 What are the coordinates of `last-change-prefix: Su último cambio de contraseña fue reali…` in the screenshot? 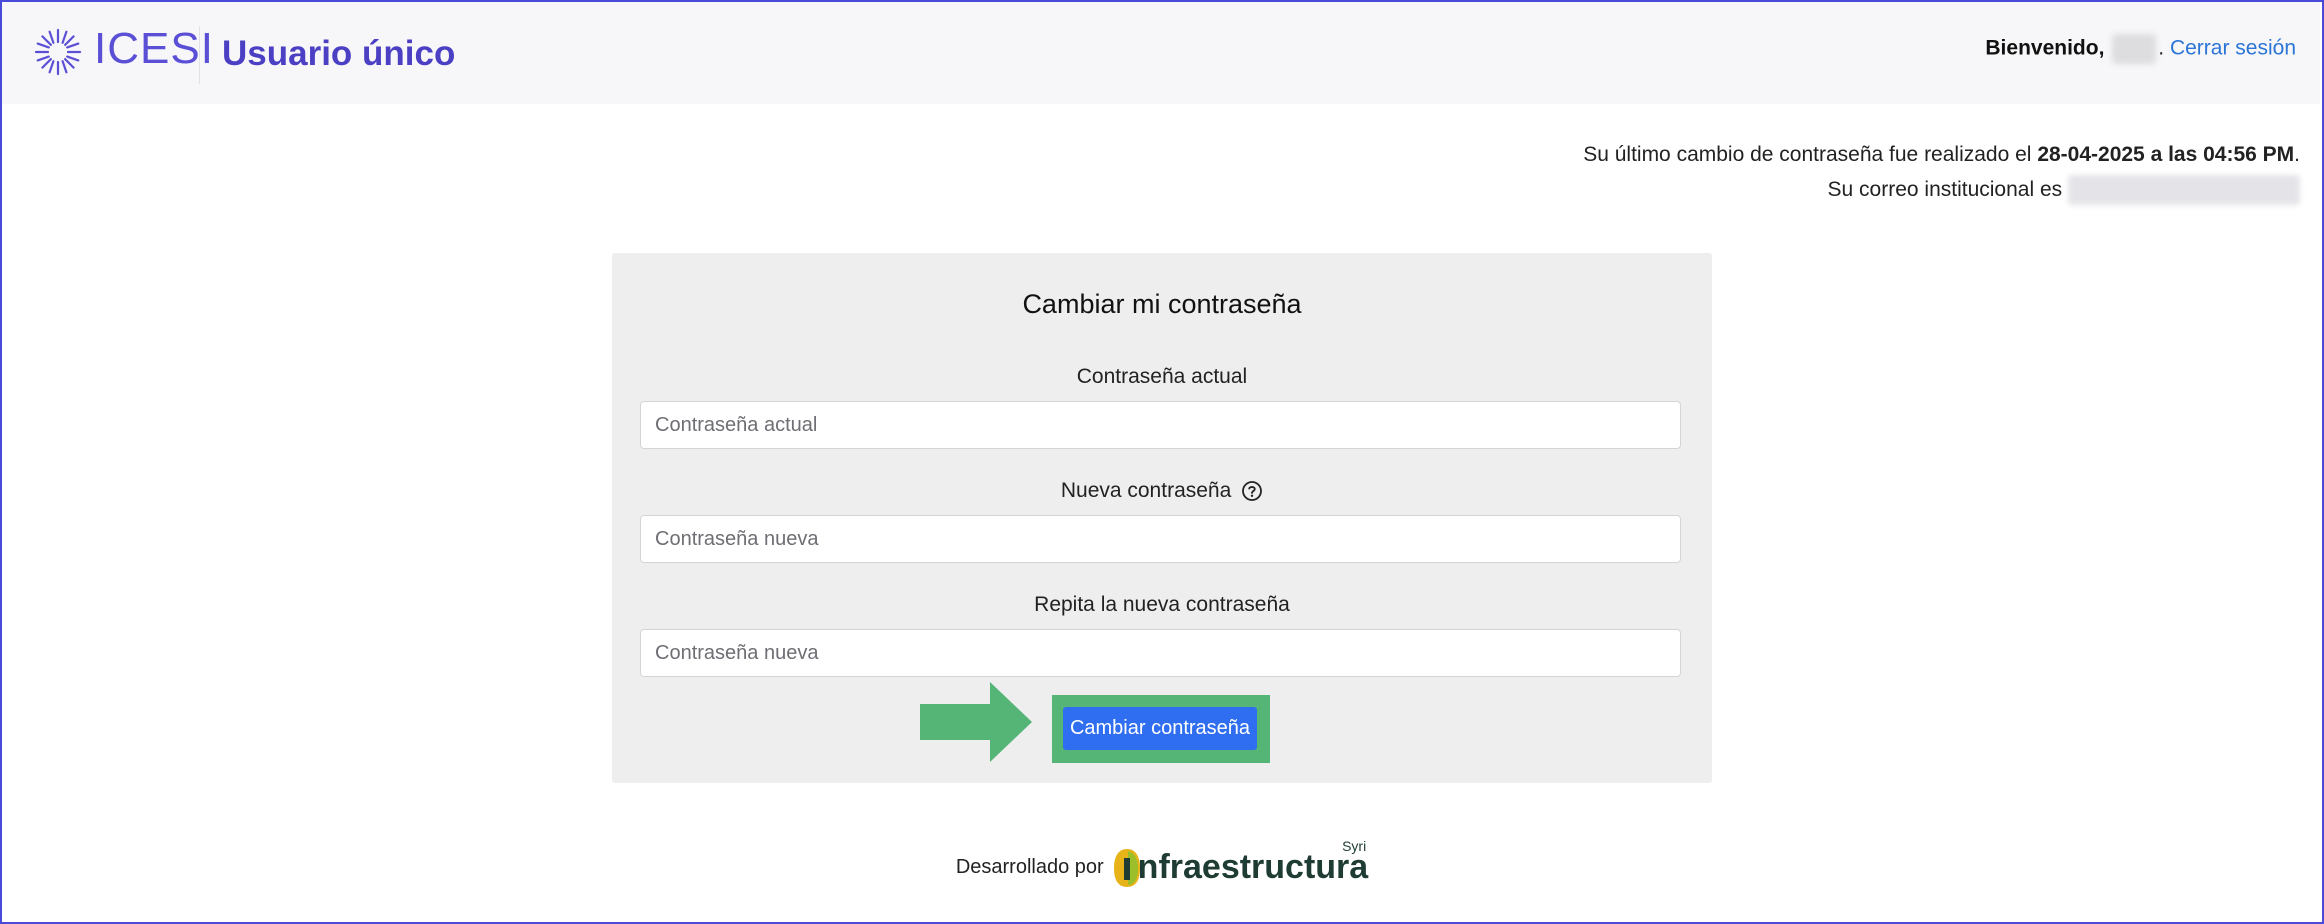 It's located at (1807, 154).